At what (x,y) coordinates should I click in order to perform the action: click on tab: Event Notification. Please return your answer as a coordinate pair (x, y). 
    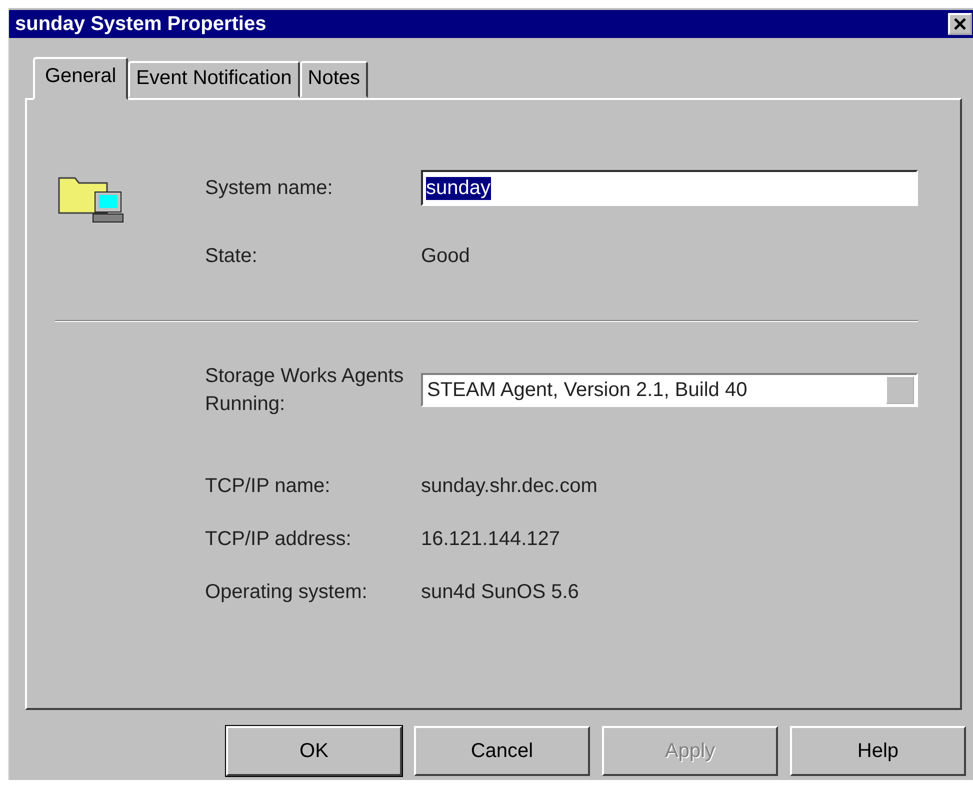
    Looking at the image, I should click on (214, 79).